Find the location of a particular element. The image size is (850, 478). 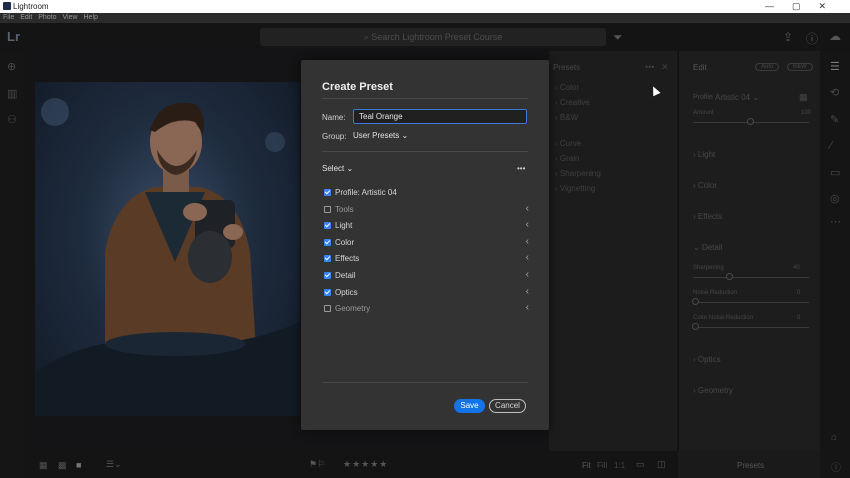

preset-group-bw: › B&W is located at coordinates (566, 117).